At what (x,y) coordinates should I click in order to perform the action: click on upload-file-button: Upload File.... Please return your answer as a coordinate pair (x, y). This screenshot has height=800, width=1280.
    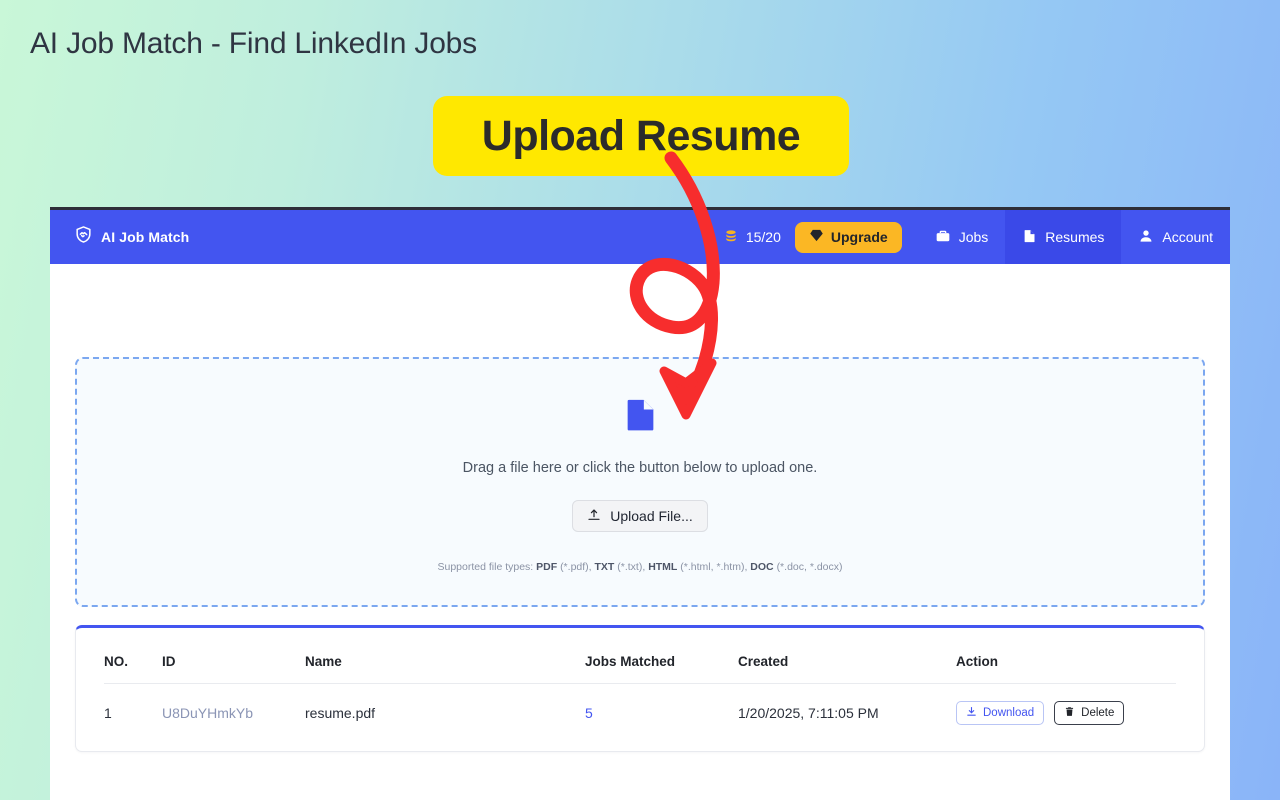
    Looking at the image, I should click on (640, 516).